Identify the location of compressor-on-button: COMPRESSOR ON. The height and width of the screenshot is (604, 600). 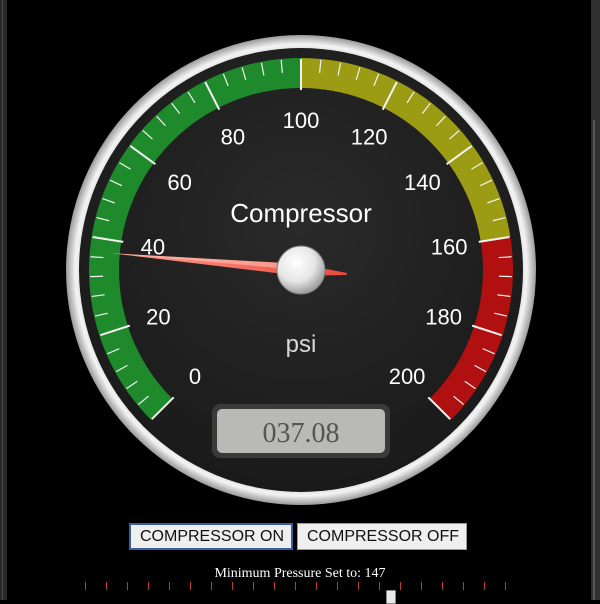
(211, 536).